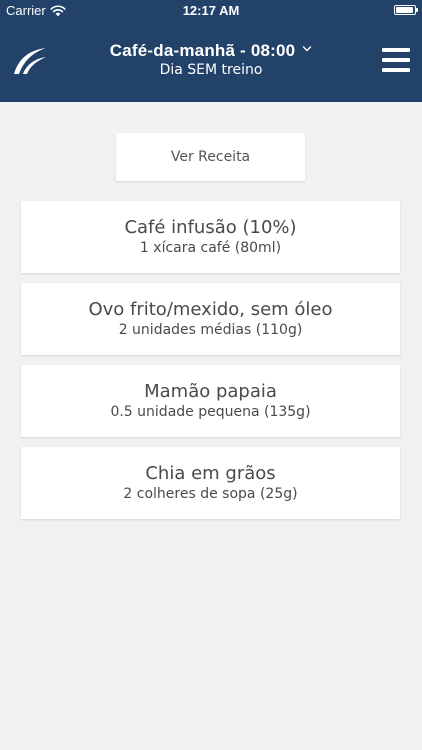 The height and width of the screenshot is (750, 422). Describe the element at coordinates (210, 473) in the screenshot. I see `food-name: Chia em grãos` at that location.